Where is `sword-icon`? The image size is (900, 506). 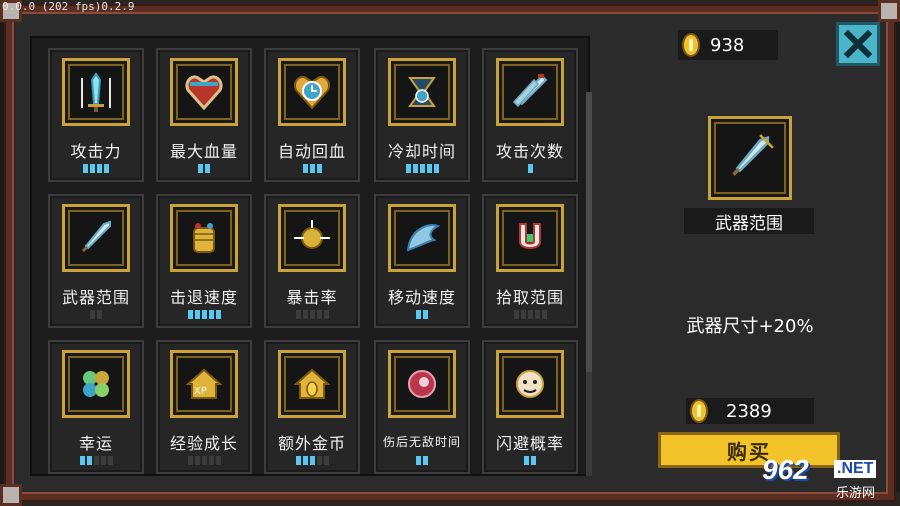
sword-icon is located at coordinates (96, 92).